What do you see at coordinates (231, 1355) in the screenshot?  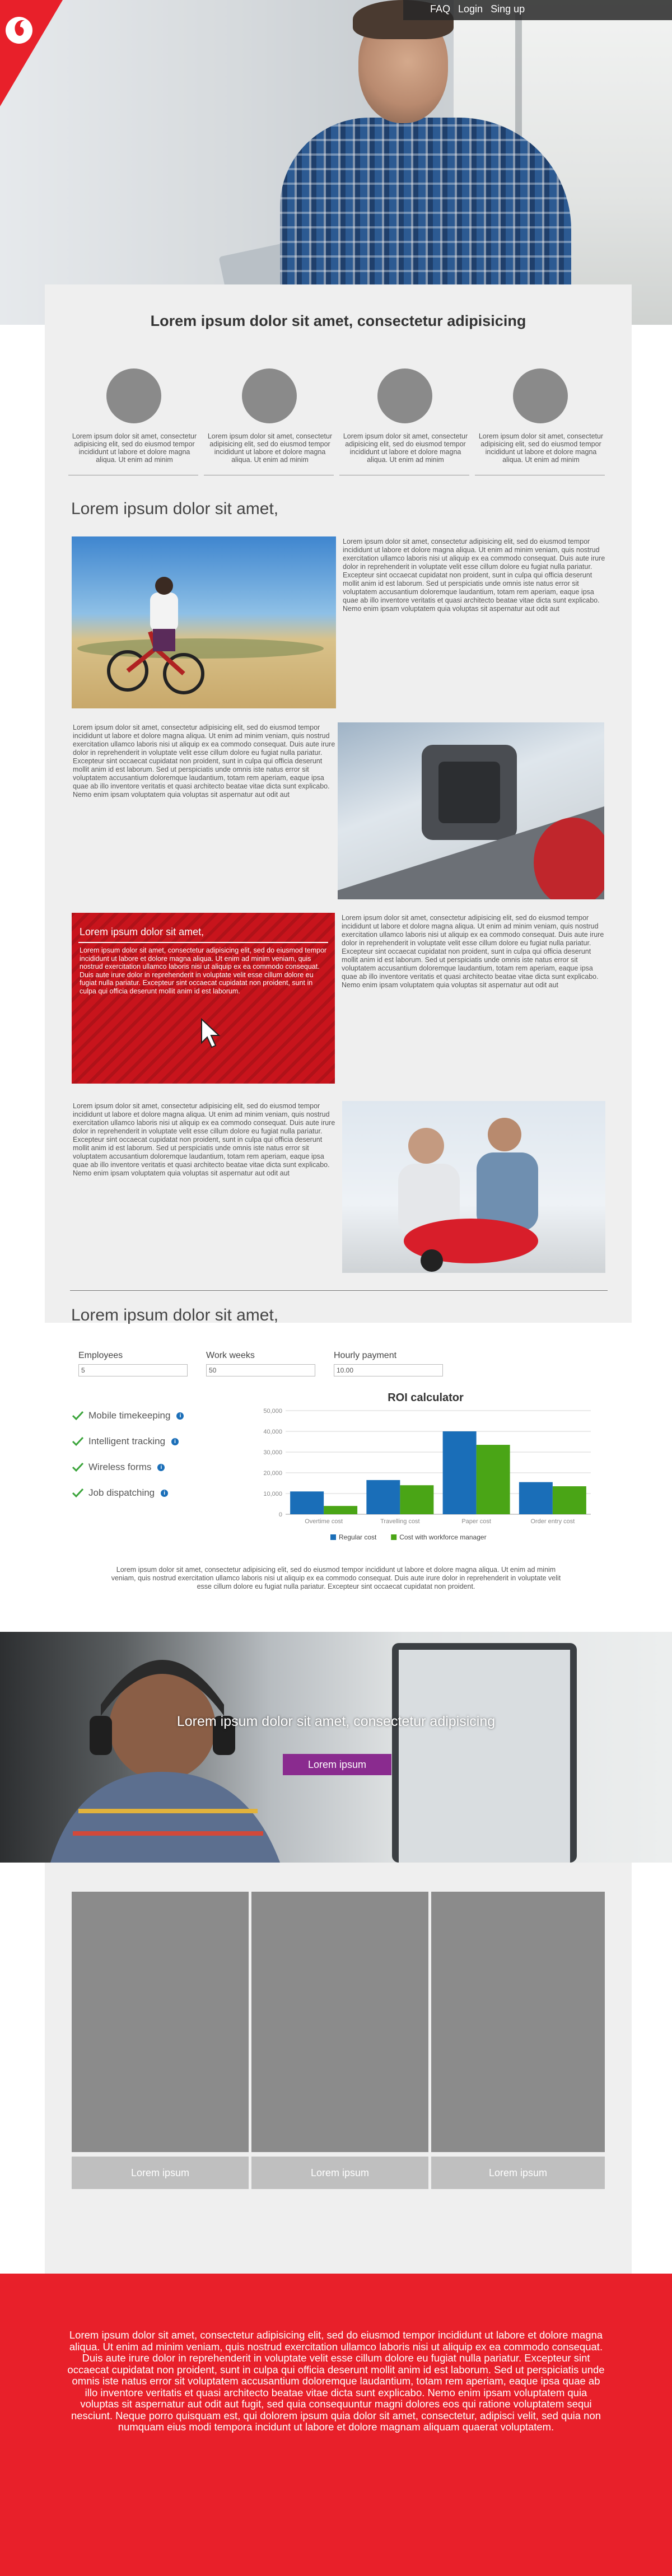 I see `work-weeks-label: Work weeks` at bounding box center [231, 1355].